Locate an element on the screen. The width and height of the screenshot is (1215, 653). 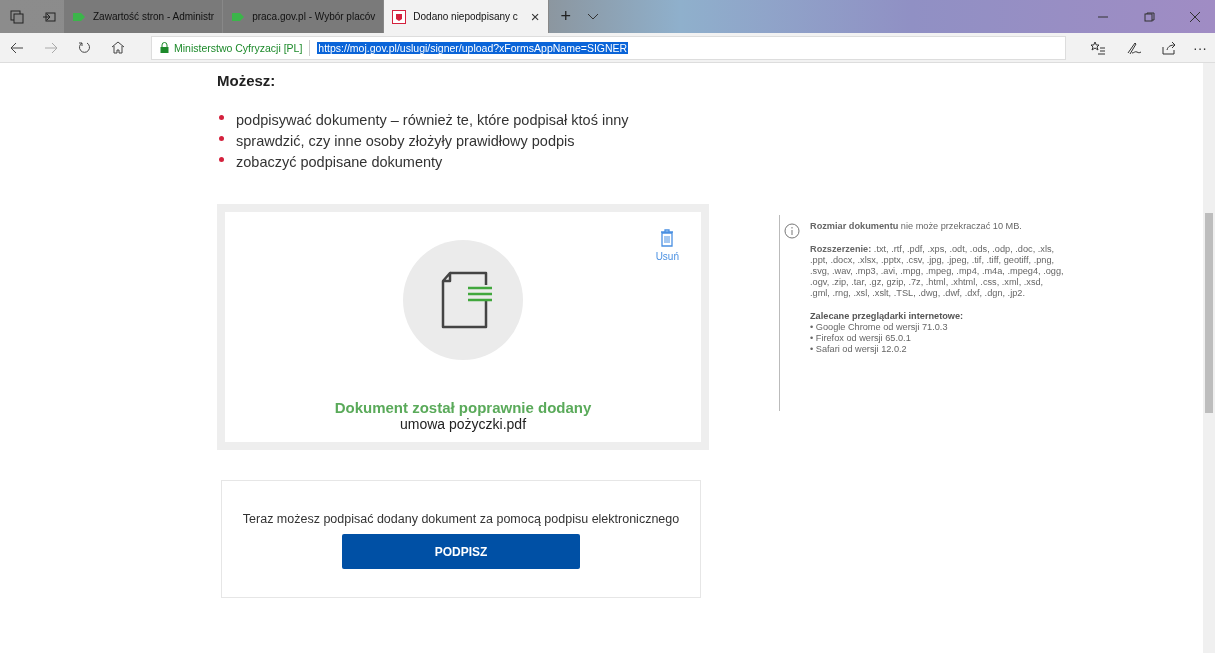
refresh-icon is located at coordinates (84, 47).